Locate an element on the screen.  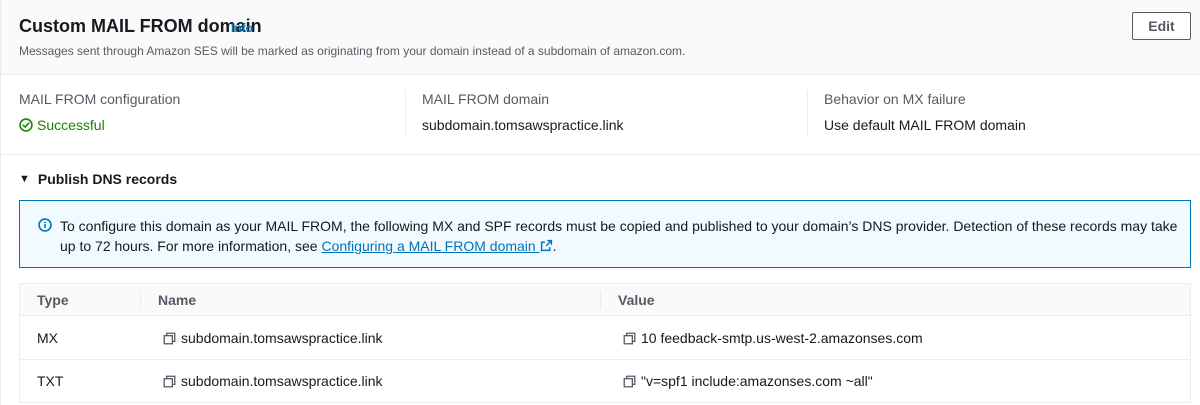
record-value: 10 feedback-smtp.us-west-2.amazonses.com is located at coordinates (782, 338).